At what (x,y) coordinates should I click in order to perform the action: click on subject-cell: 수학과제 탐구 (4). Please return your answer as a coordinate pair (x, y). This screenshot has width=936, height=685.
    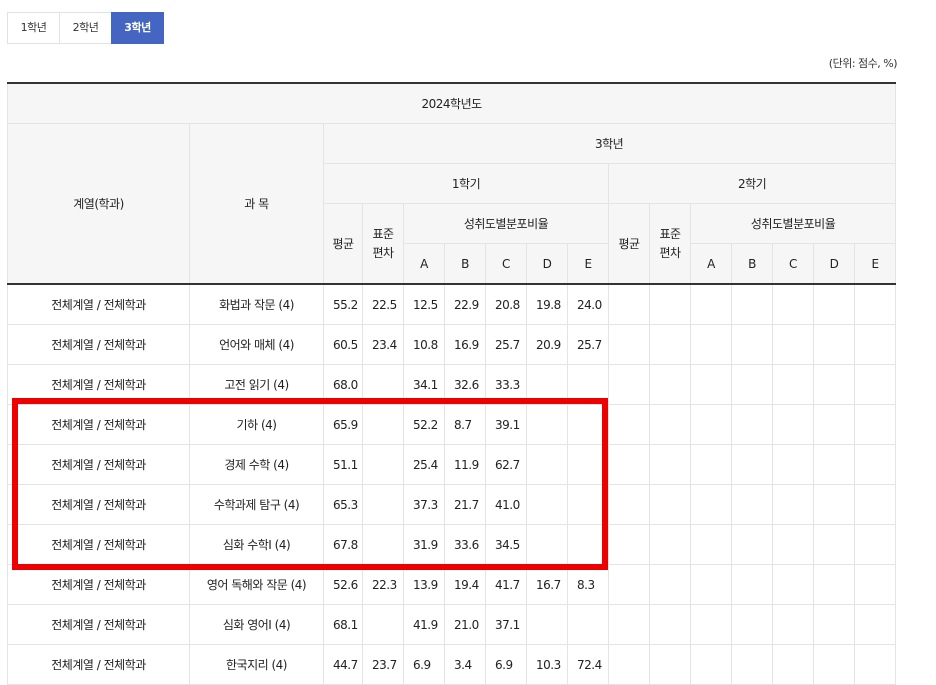
    Looking at the image, I should click on (256, 504).